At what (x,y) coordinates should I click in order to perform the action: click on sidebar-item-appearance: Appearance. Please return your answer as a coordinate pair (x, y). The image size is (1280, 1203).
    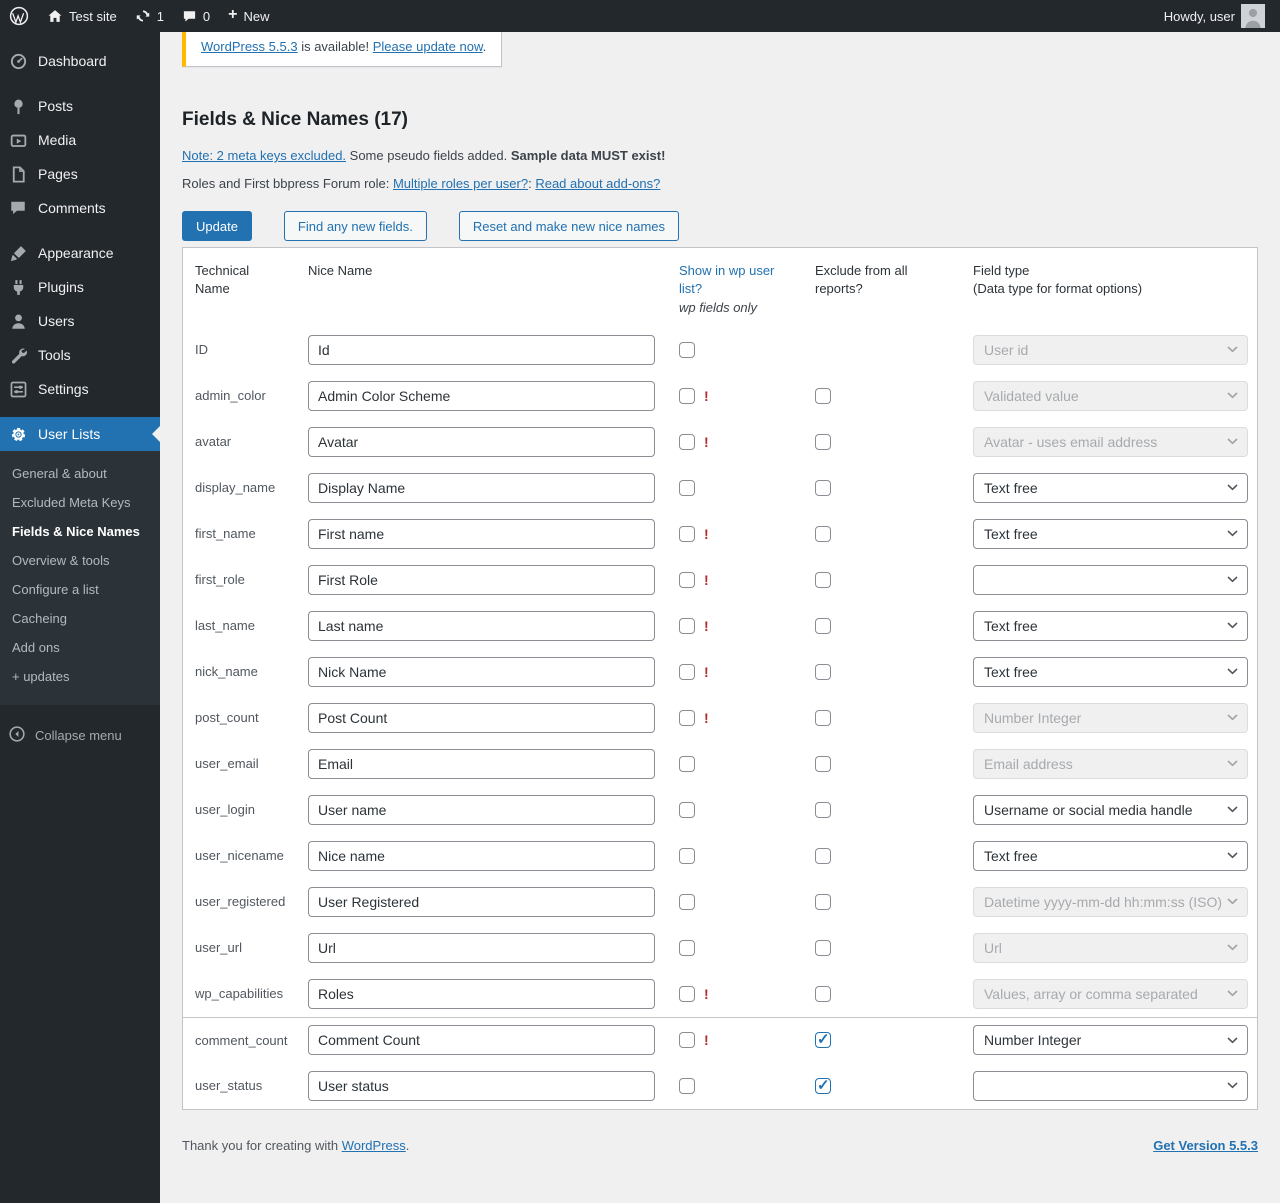
    Looking at the image, I should click on (80, 253).